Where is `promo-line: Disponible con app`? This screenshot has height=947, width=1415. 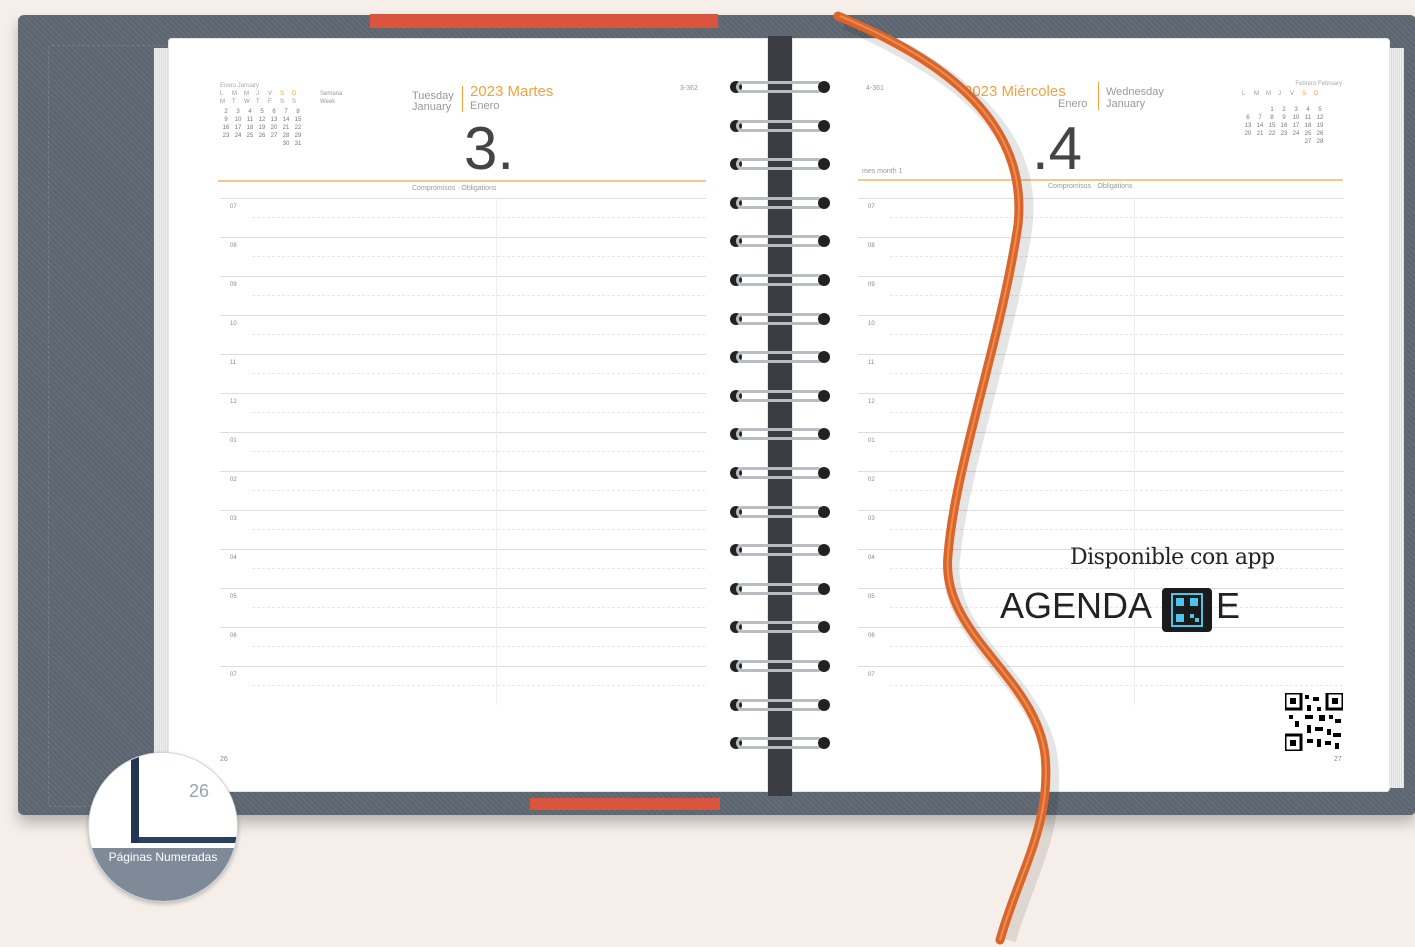
promo-line: Disponible con app is located at coordinates (1172, 557).